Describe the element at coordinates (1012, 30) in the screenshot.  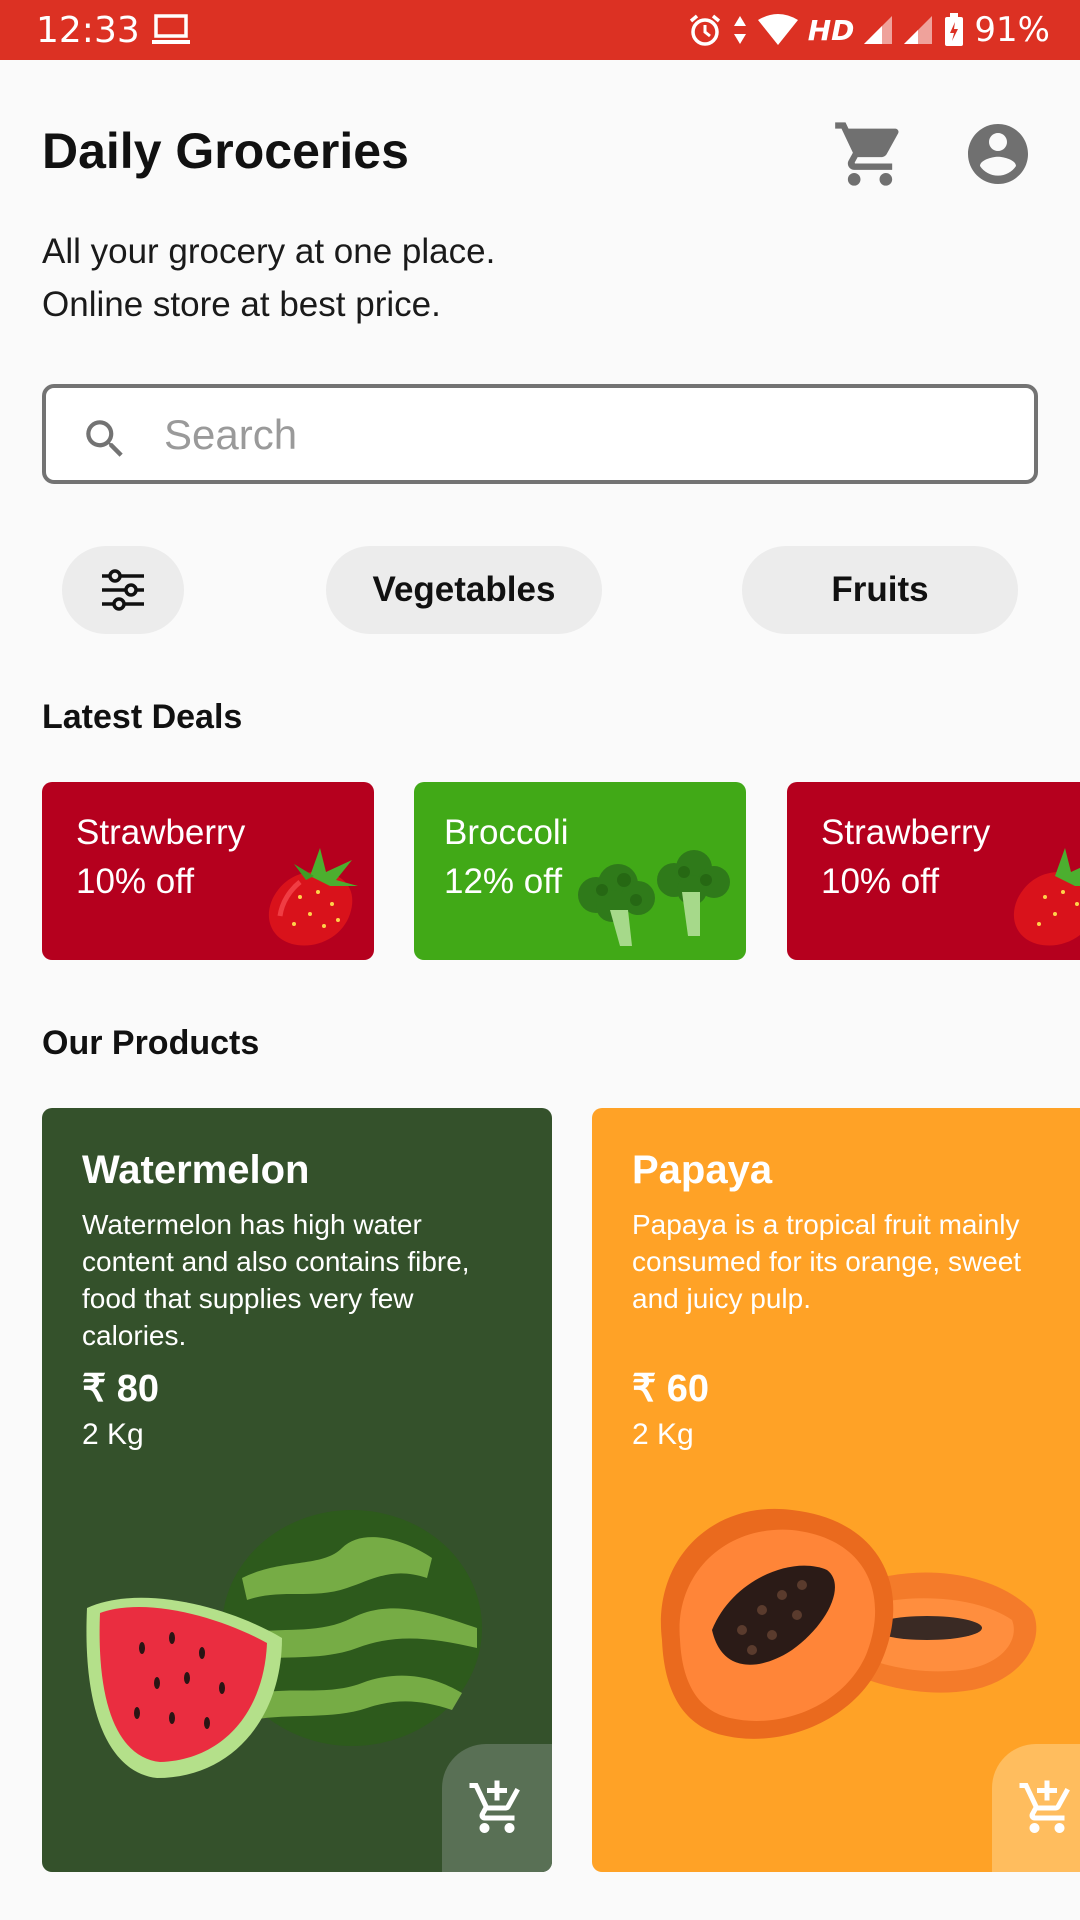
I see `battery-percent: 91%` at that location.